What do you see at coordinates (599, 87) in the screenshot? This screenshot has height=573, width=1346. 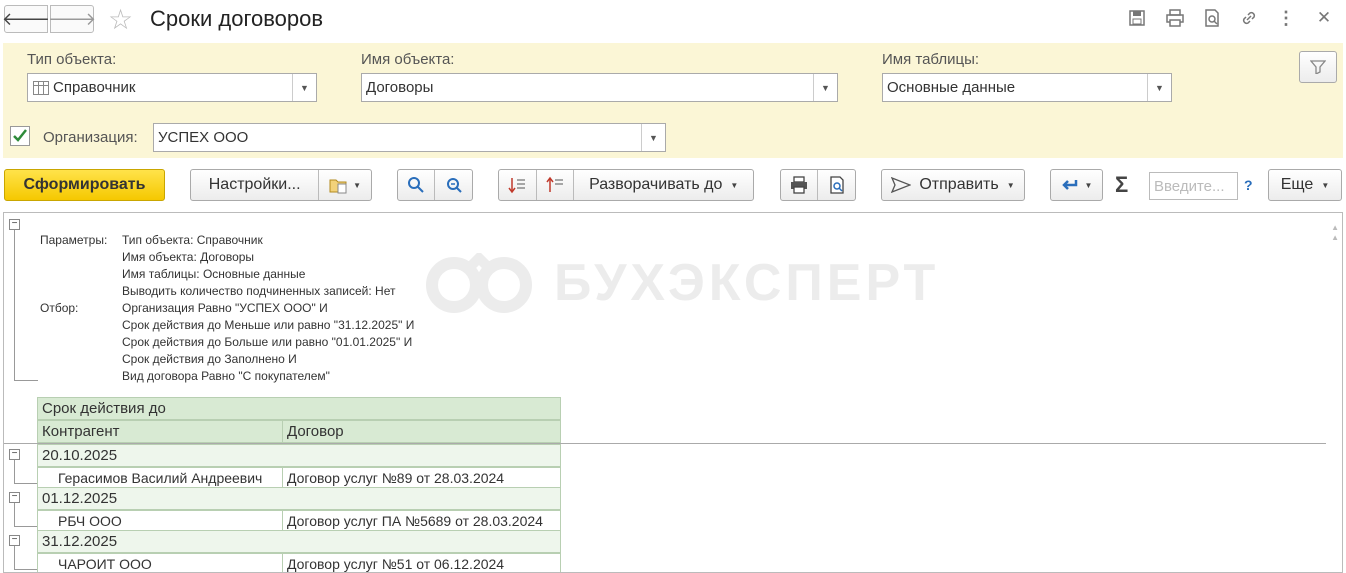 I see `object-name-field: Договоры ▼` at bounding box center [599, 87].